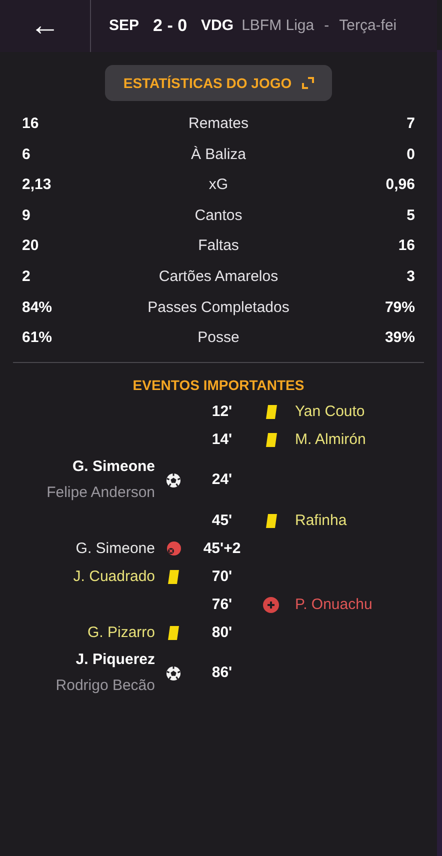 This screenshot has width=442, height=856. What do you see at coordinates (278, 26) in the screenshot?
I see `competition: LBFM Liga` at bounding box center [278, 26].